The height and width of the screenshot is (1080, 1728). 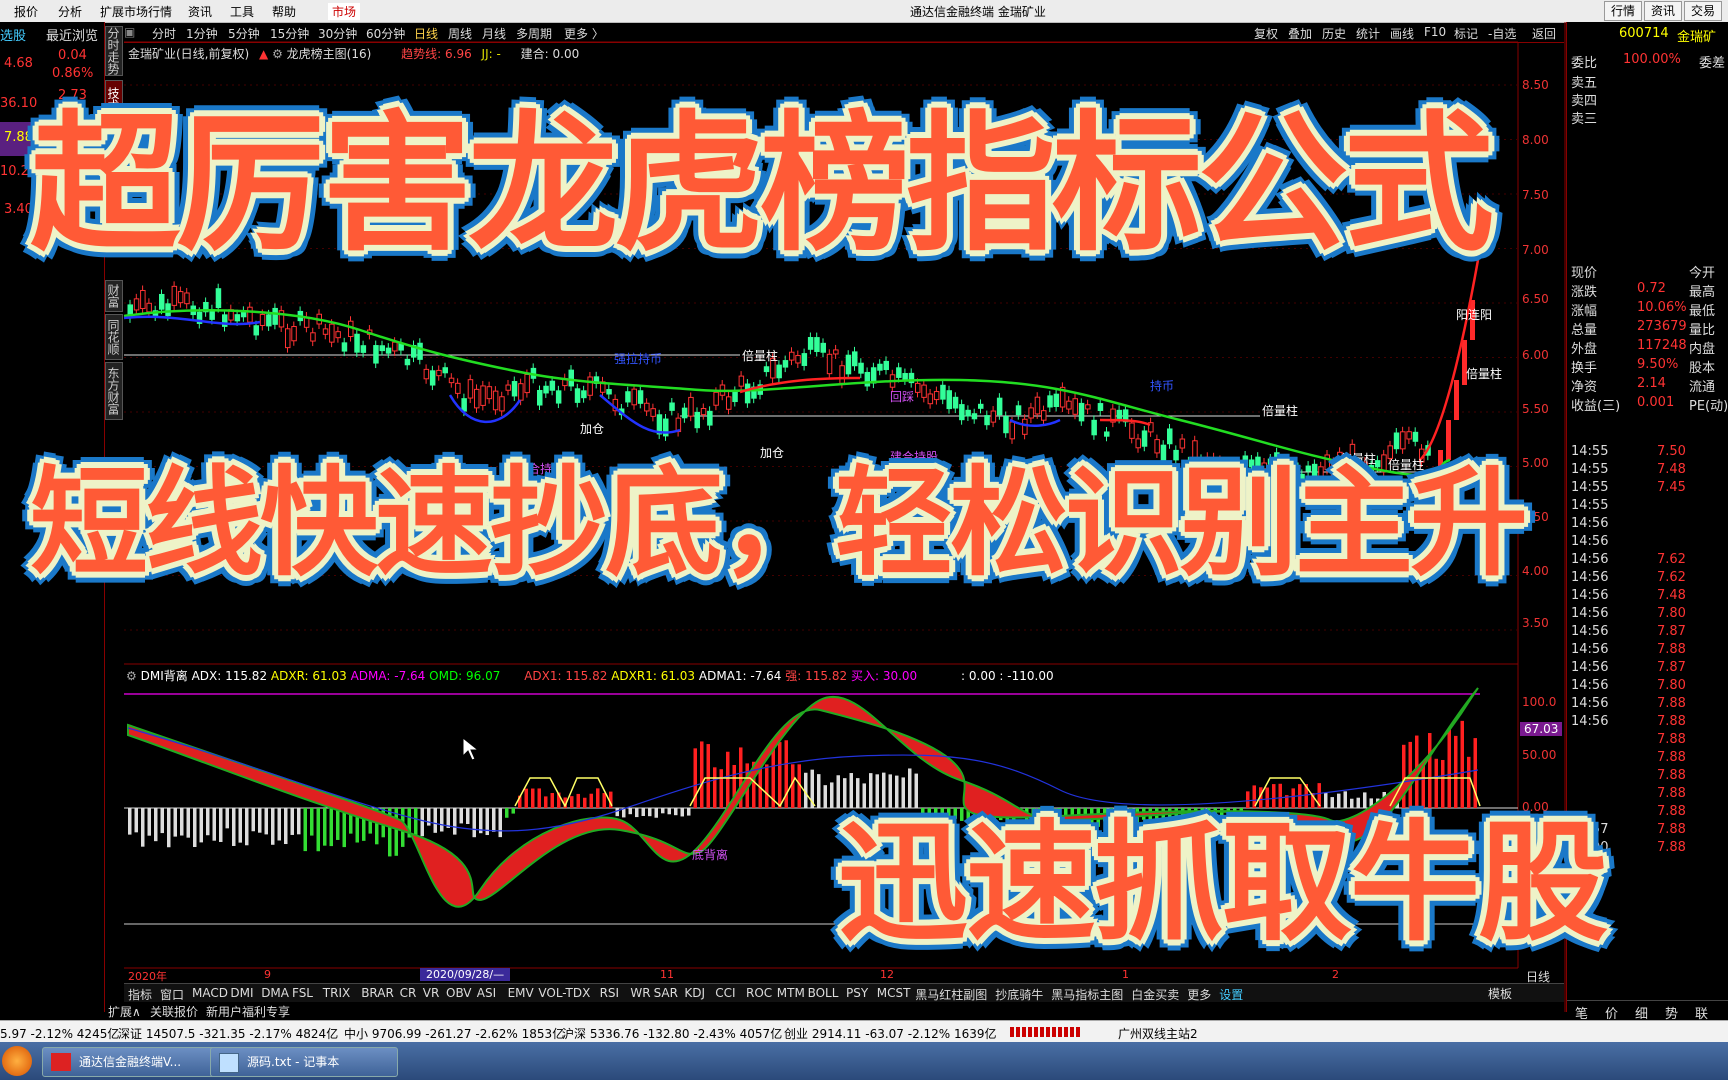 What do you see at coordinates (1658, 364) in the screenshot?
I see `stat-value: 9.50%` at bounding box center [1658, 364].